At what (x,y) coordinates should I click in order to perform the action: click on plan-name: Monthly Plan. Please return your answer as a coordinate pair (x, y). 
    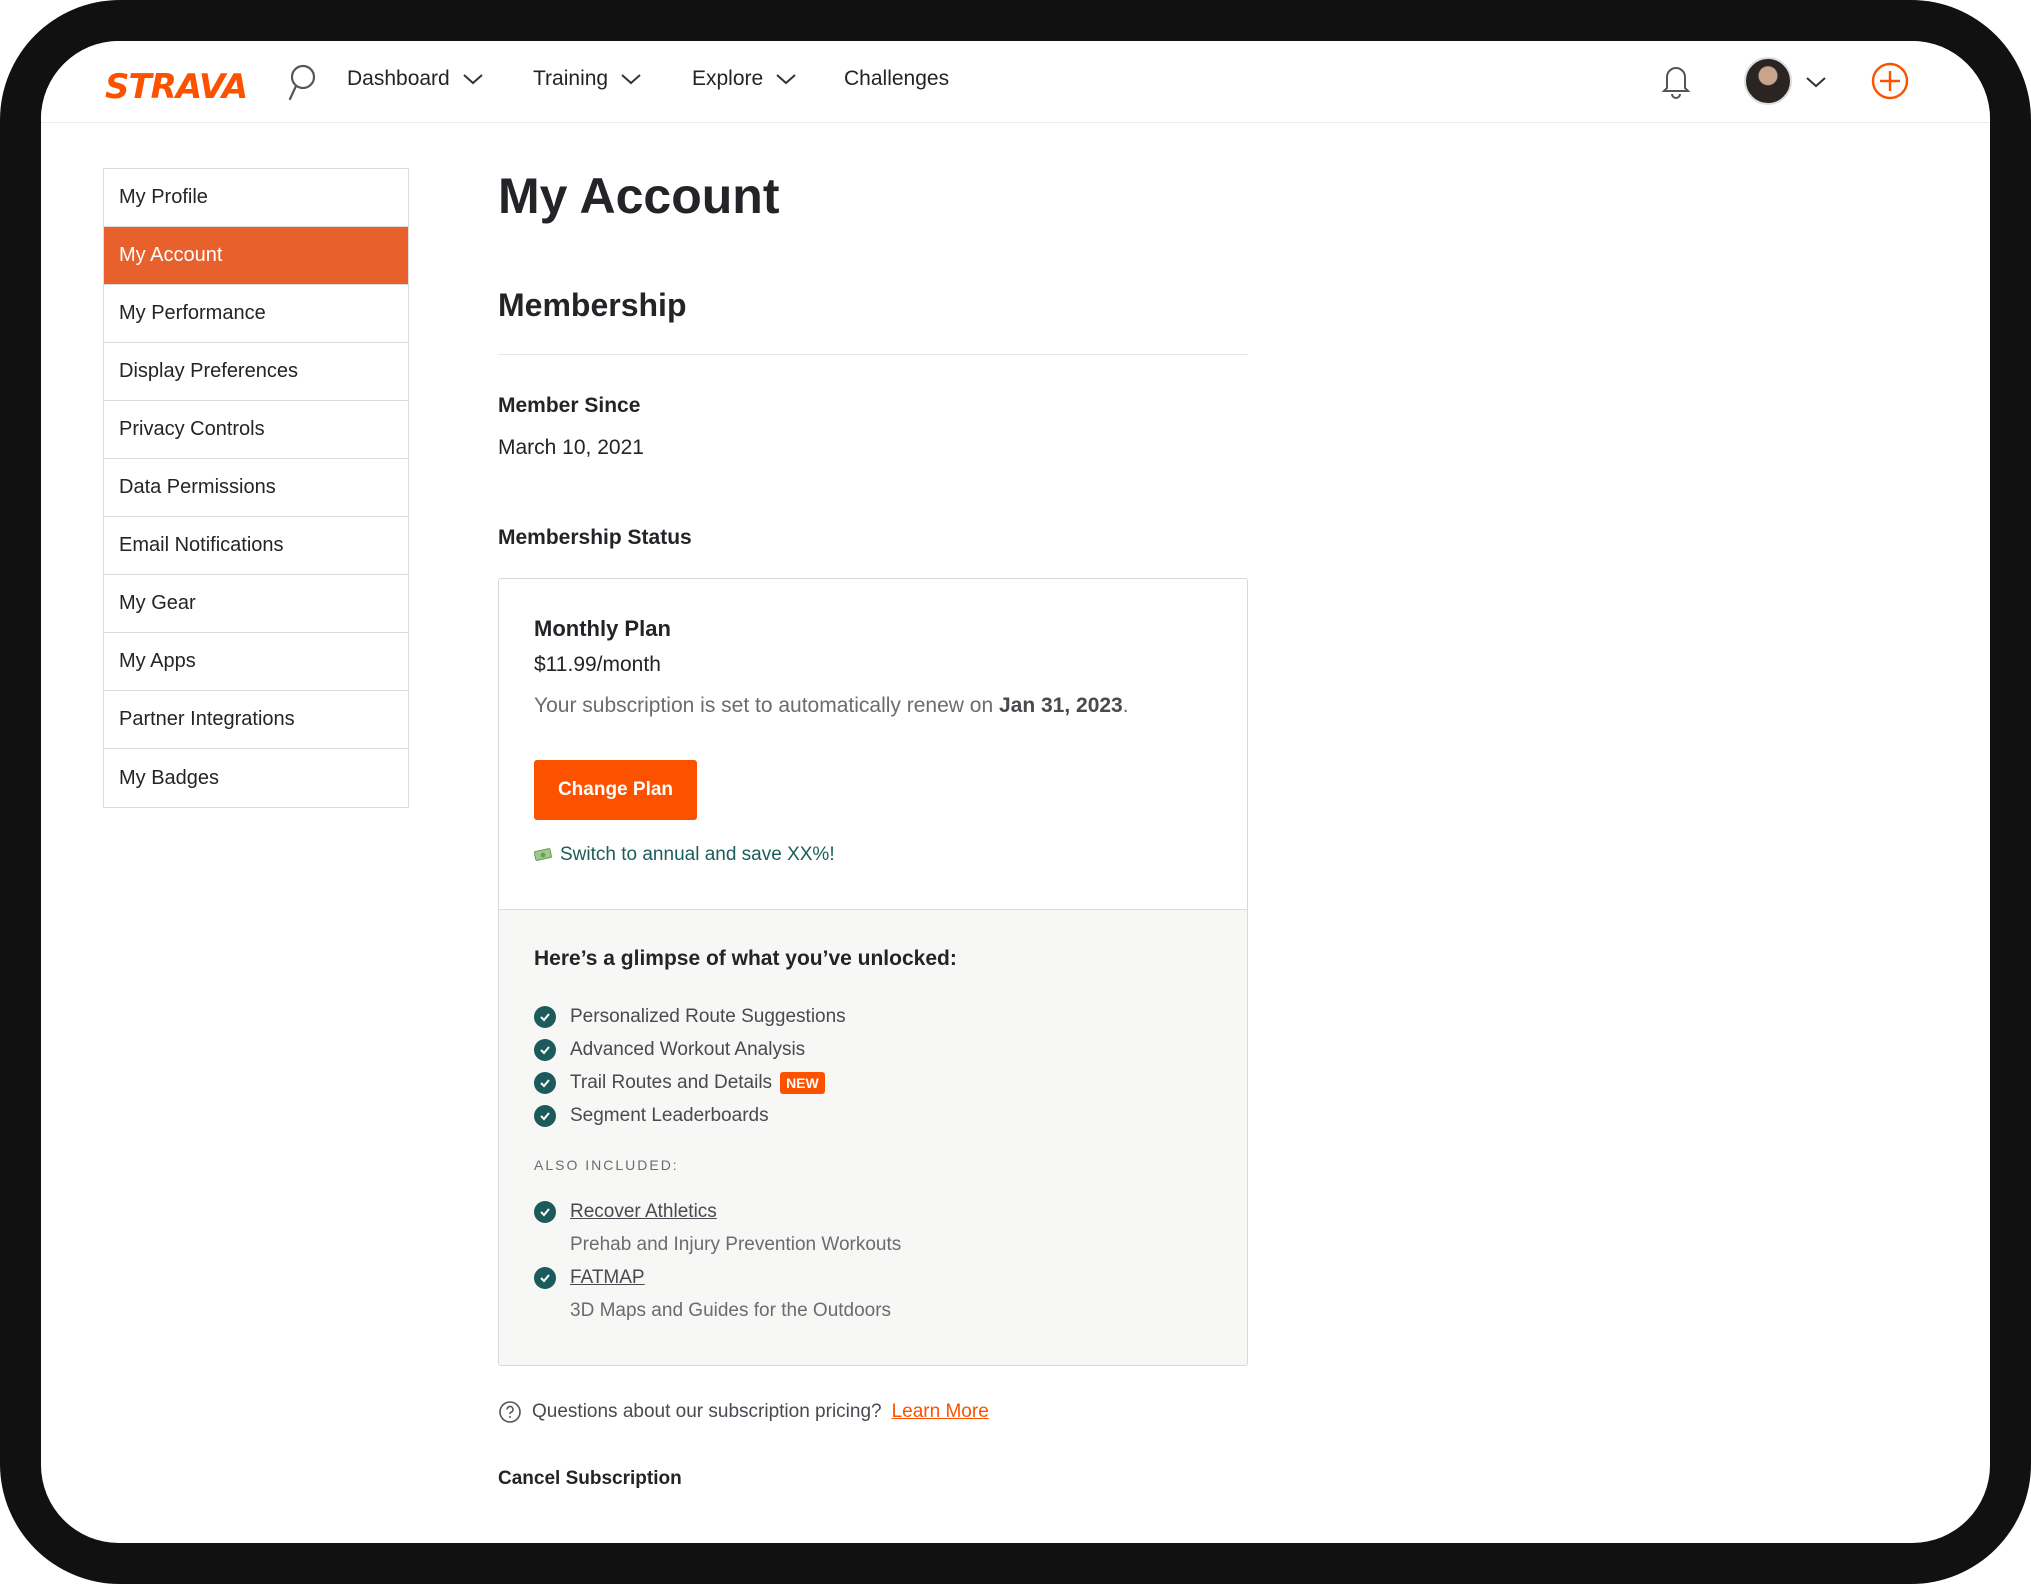
    Looking at the image, I should click on (602, 628).